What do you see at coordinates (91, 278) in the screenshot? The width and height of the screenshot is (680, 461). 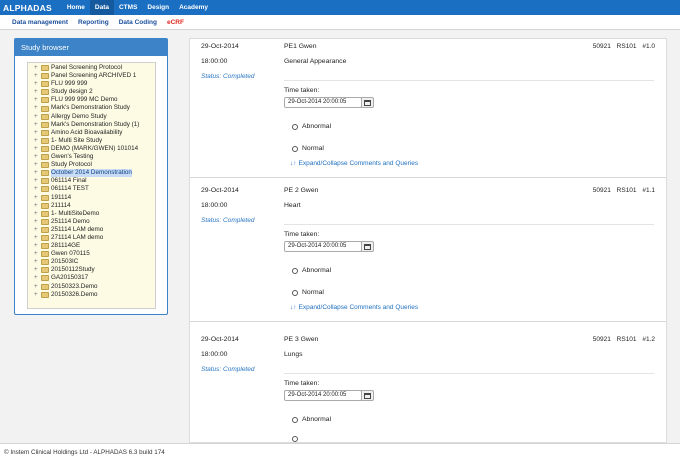 I see `tree-item: + GA20150317` at bounding box center [91, 278].